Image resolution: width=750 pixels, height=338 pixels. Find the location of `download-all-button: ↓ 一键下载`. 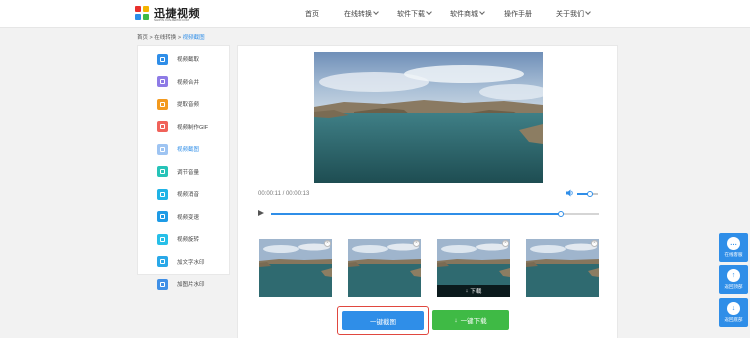

download-all-button: ↓ 一键下载 is located at coordinates (470, 320).